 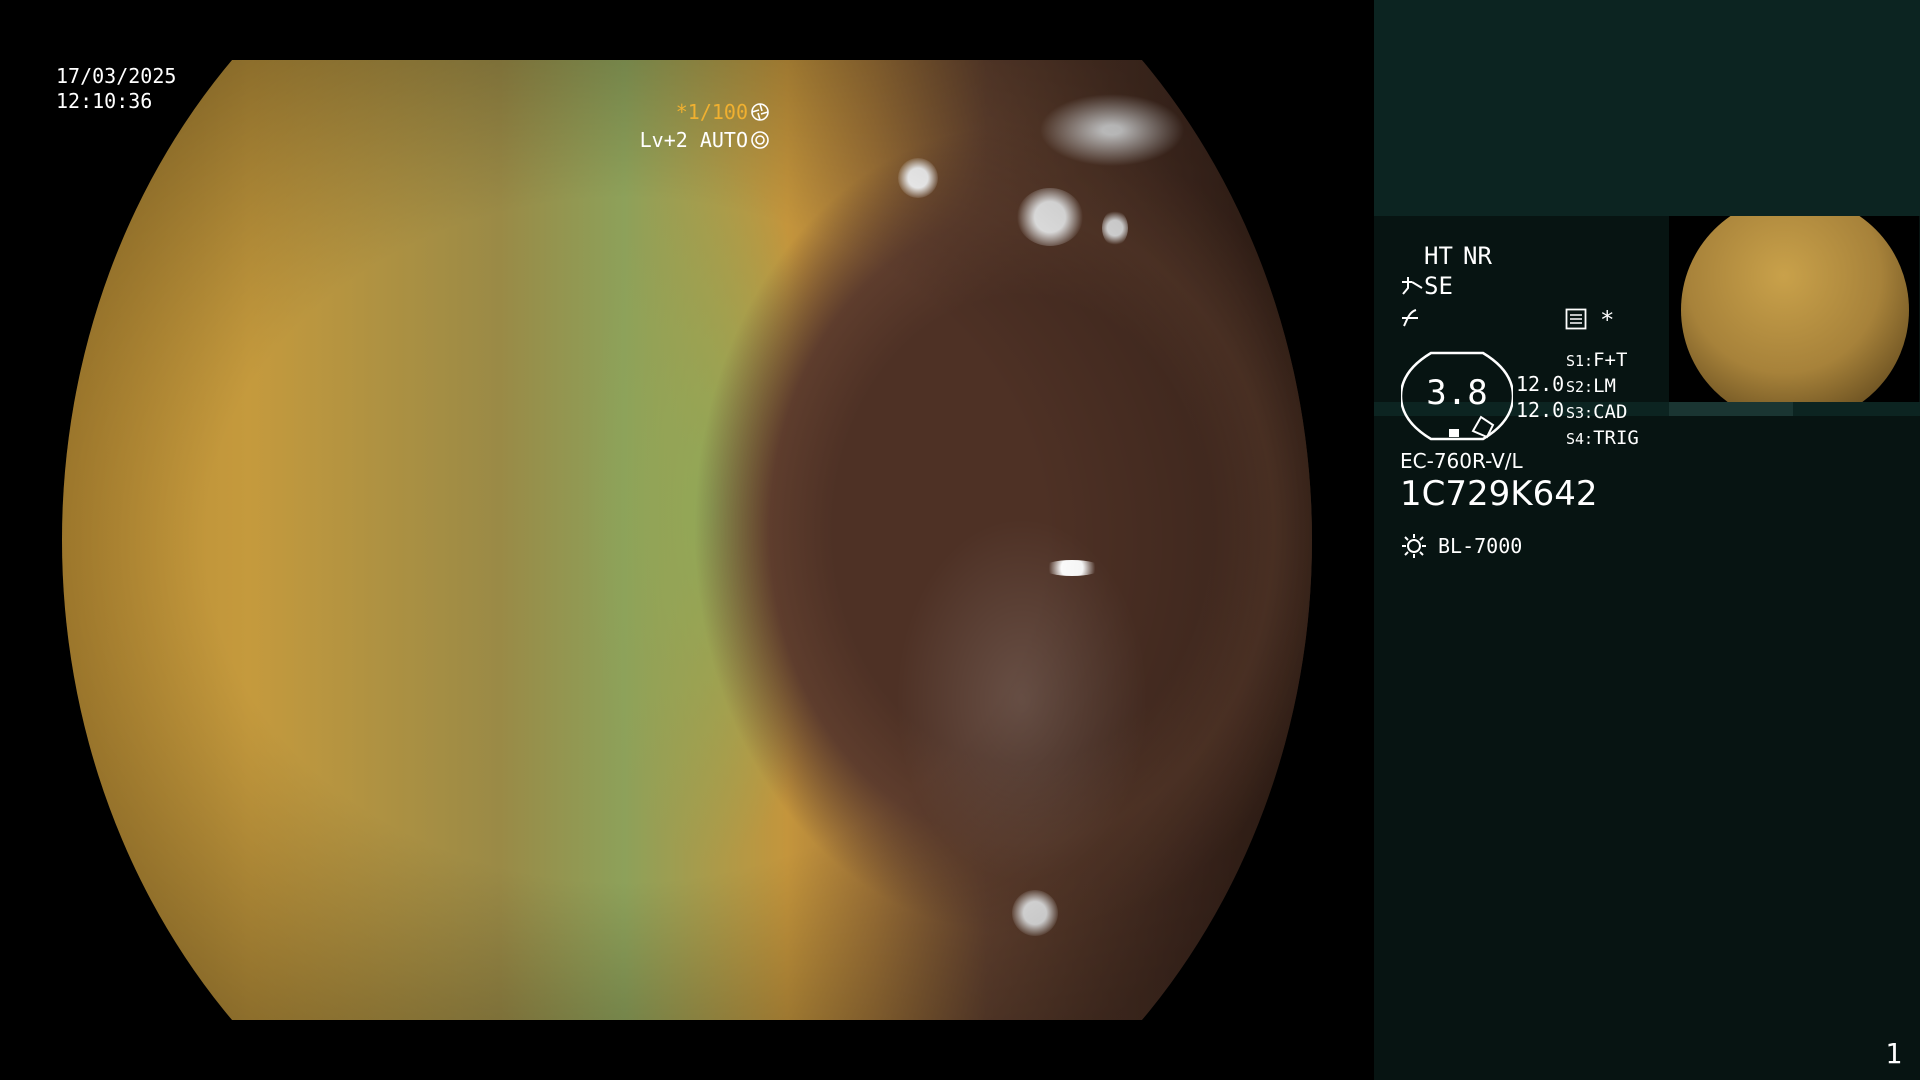 I want to click on thumbnail-image, so click(x=1795, y=309).